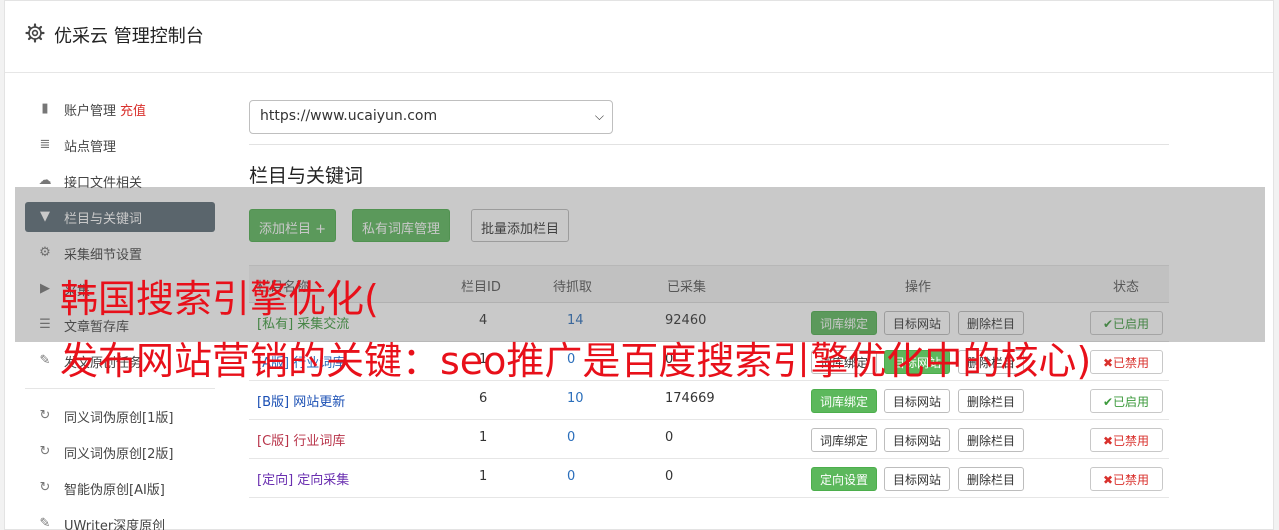  I want to click on sidebar-item-label: 同义词伪原创[1版], so click(119, 418).